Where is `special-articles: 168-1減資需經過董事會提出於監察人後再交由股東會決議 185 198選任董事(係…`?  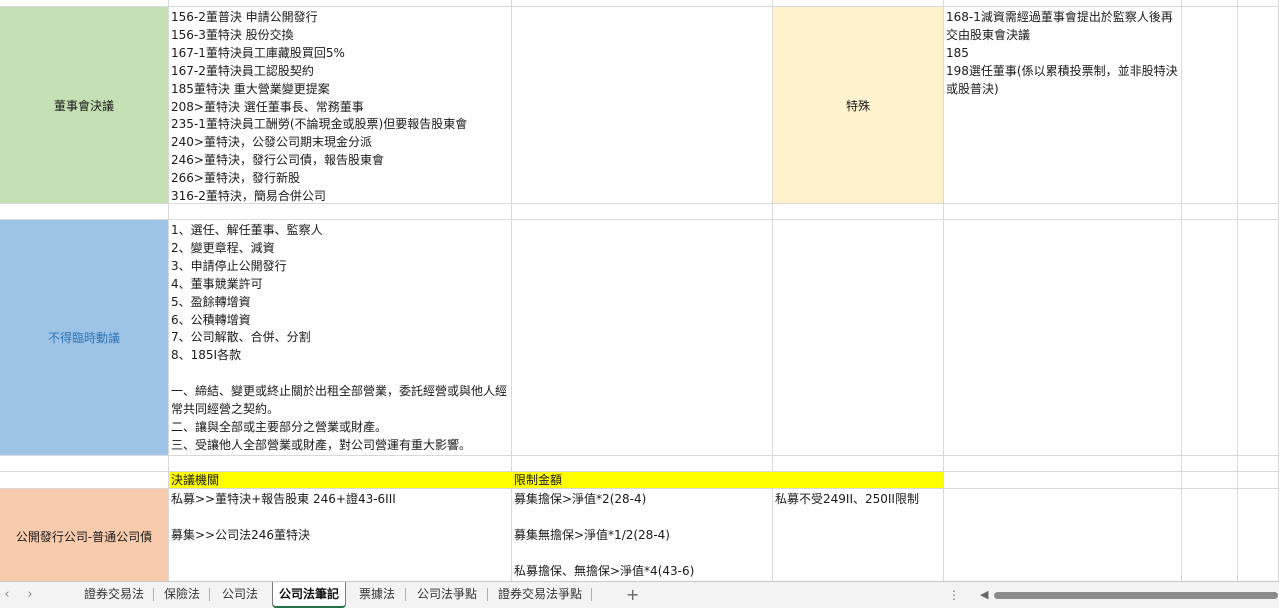 special-articles: 168-1減資需經過董事會提出於監察人後再交由股東會決議 185 198選任董事(係… is located at coordinates (1063, 105).